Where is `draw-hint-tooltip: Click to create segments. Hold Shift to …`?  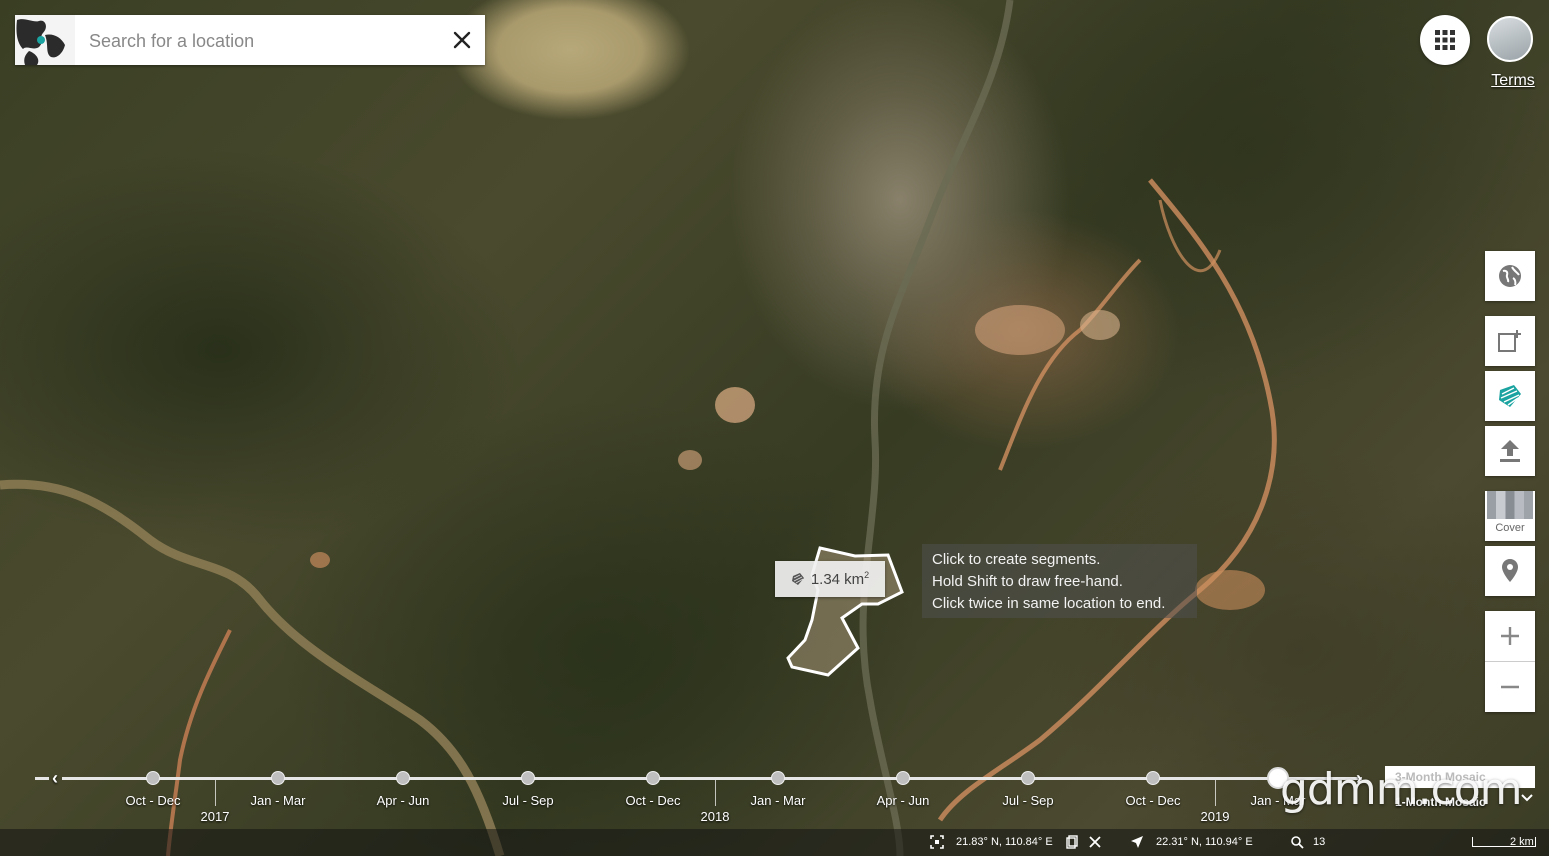 draw-hint-tooltip: Click to create segments. Hold Shift to … is located at coordinates (1059, 581).